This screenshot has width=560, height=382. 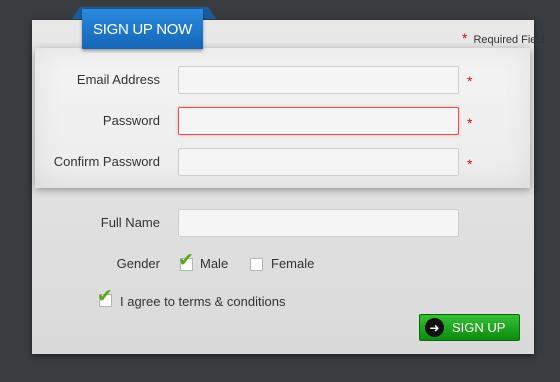 What do you see at coordinates (470, 164) in the screenshot?
I see `confirm-password-required-star: *` at bounding box center [470, 164].